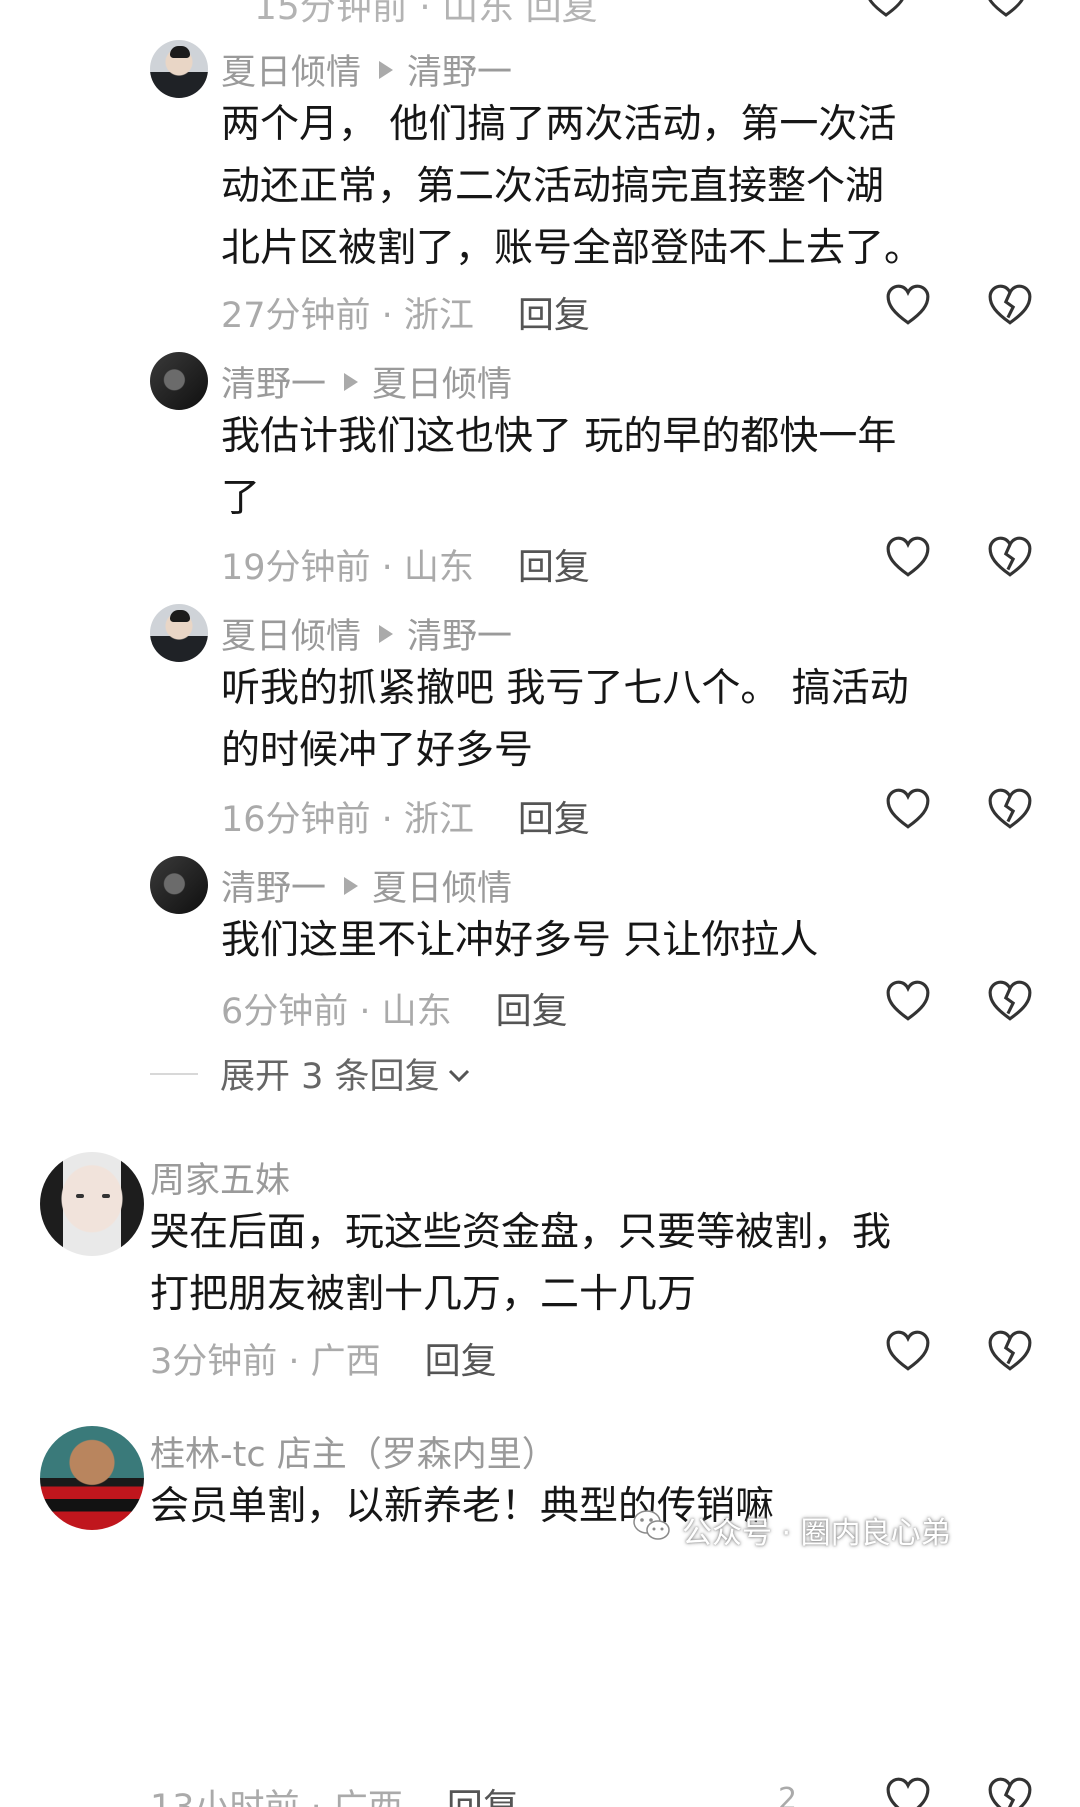 Image resolution: width=1080 pixels, height=1807 pixels. I want to click on comment-meta: 16分钟前 · 浙江 回复, so click(405, 816).